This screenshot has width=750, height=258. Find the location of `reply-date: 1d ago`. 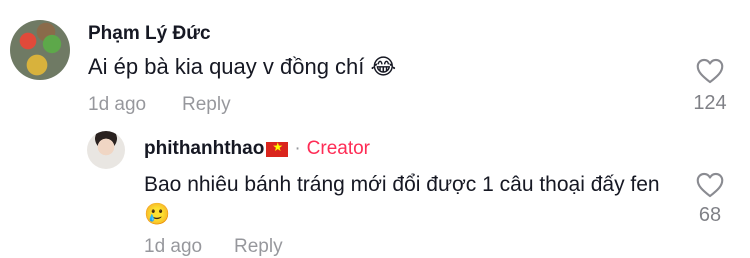

reply-date: 1d ago is located at coordinates (173, 246).